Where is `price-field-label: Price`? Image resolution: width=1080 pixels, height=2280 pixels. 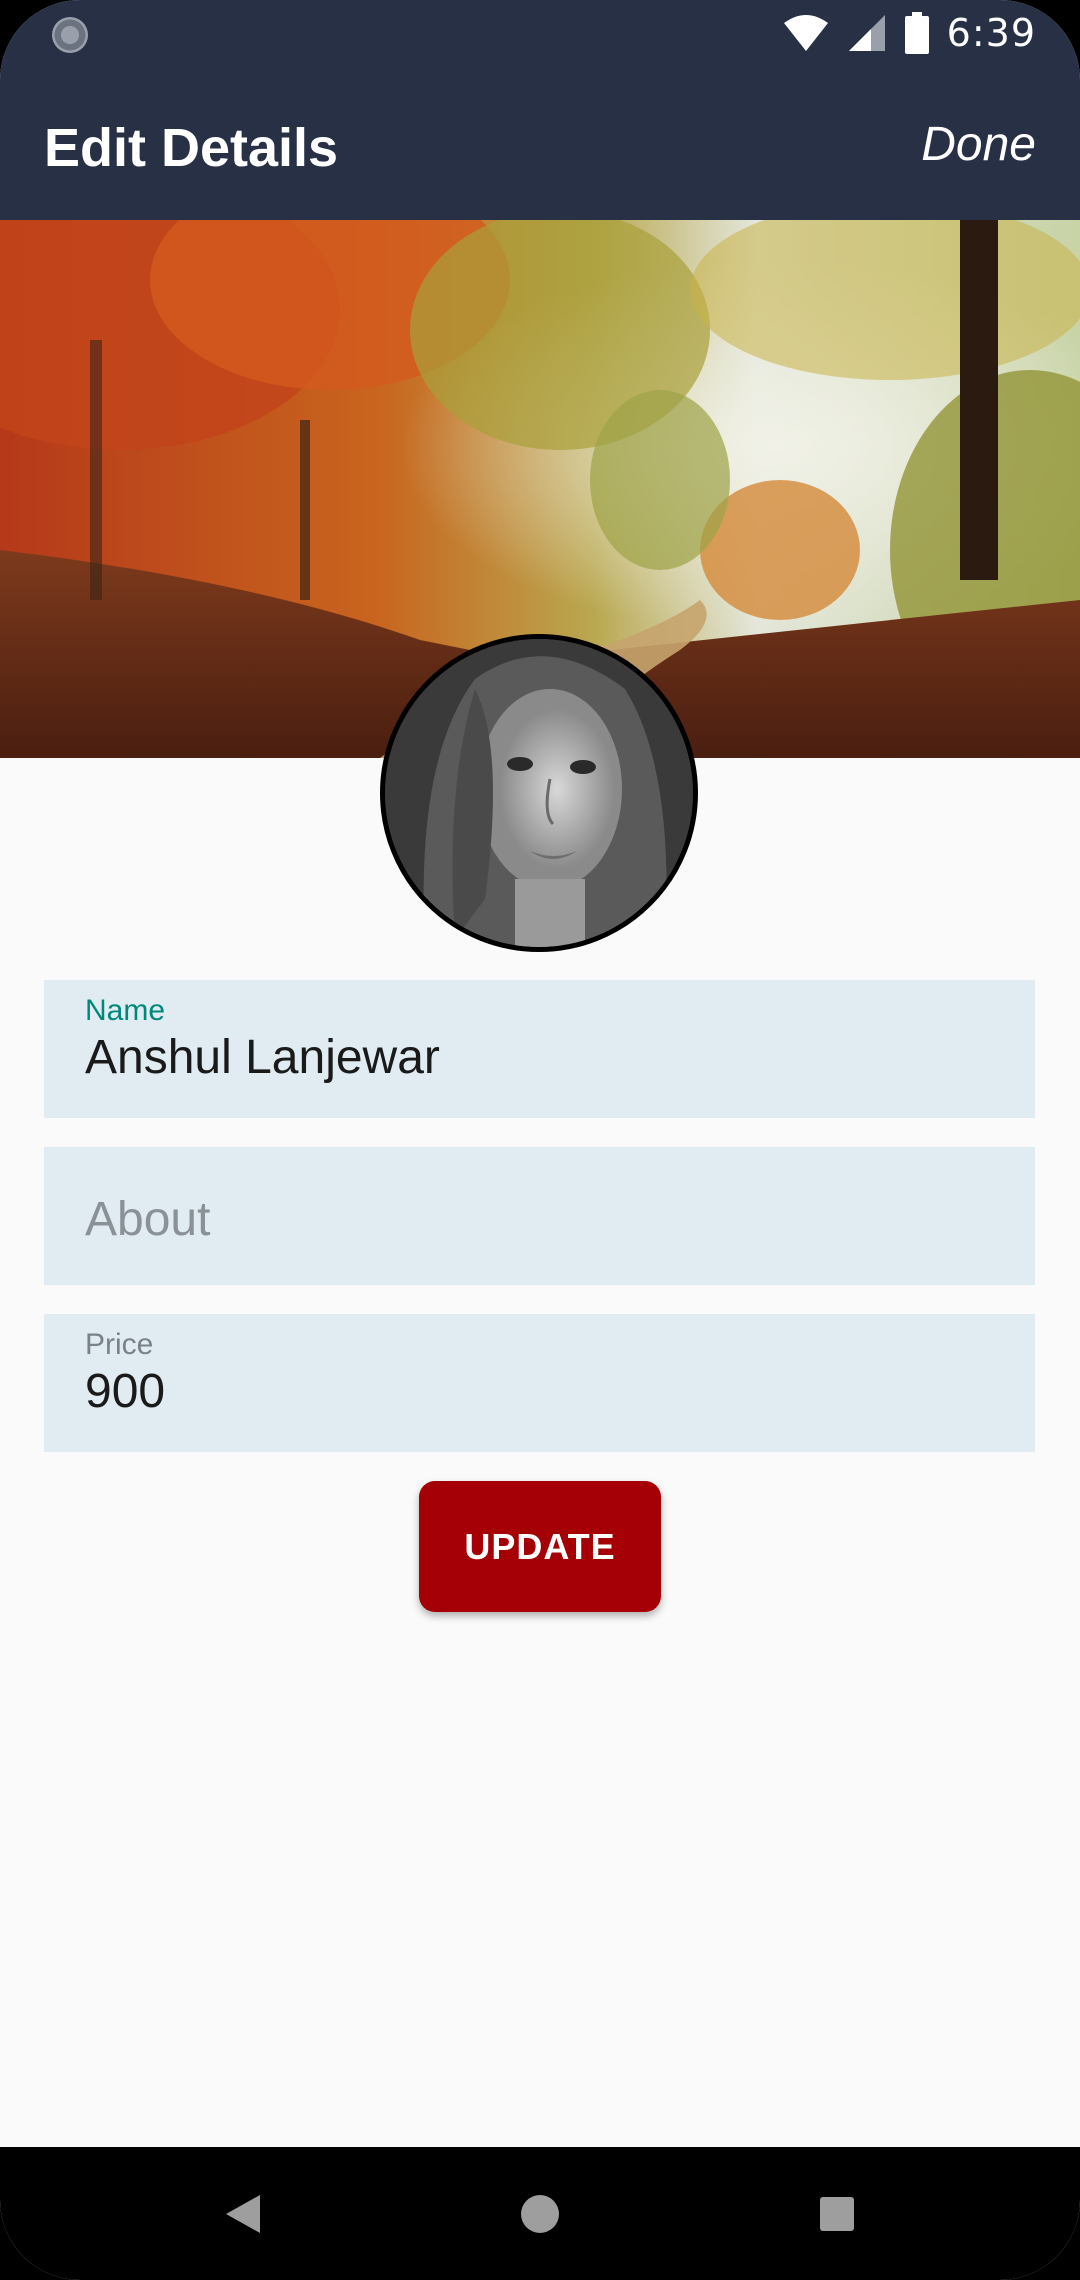
price-field-label: Price is located at coordinates (119, 1344).